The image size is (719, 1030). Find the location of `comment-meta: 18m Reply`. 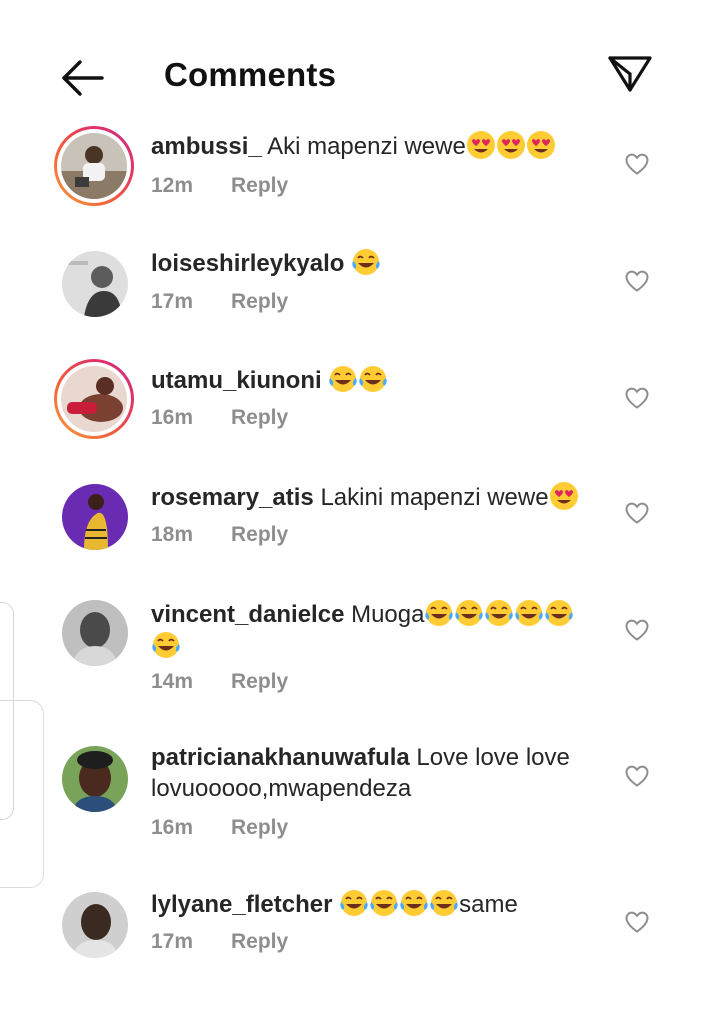

comment-meta: 18m Reply is located at coordinates (219, 535).